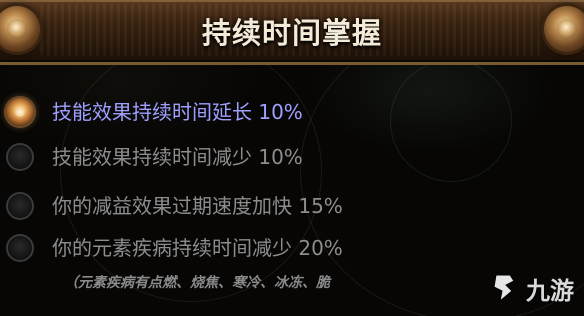 The height and width of the screenshot is (316, 584). What do you see at coordinates (564, 29) in the screenshot?
I see `bronze-orb-icon` at bounding box center [564, 29].